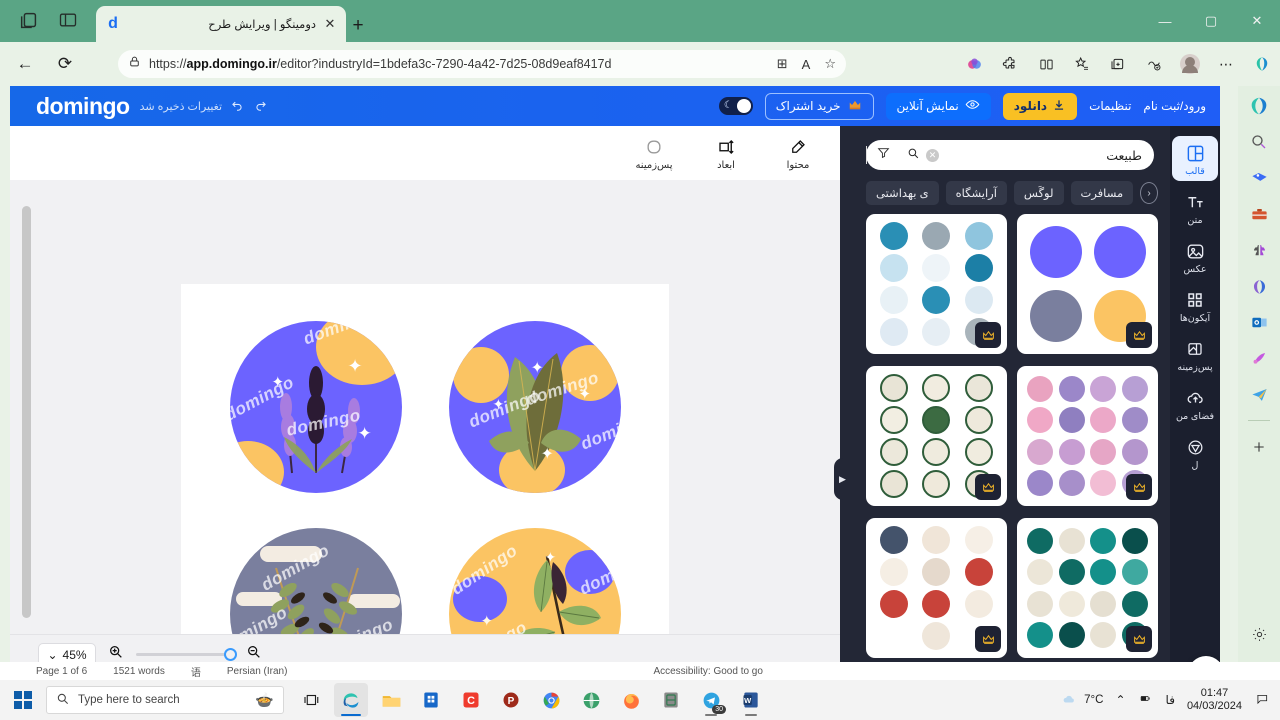 This screenshot has height=720, width=1280. What do you see at coordinates (751, 700) in the screenshot?
I see `word-icon: W` at bounding box center [751, 700].